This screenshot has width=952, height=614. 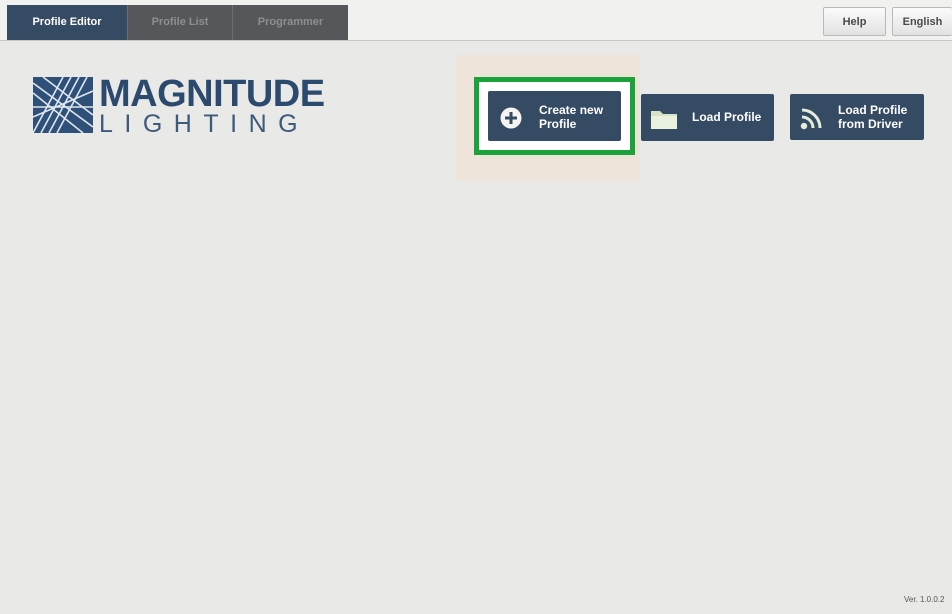 What do you see at coordinates (511, 118) in the screenshot?
I see `plus-circle-icon` at bounding box center [511, 118].